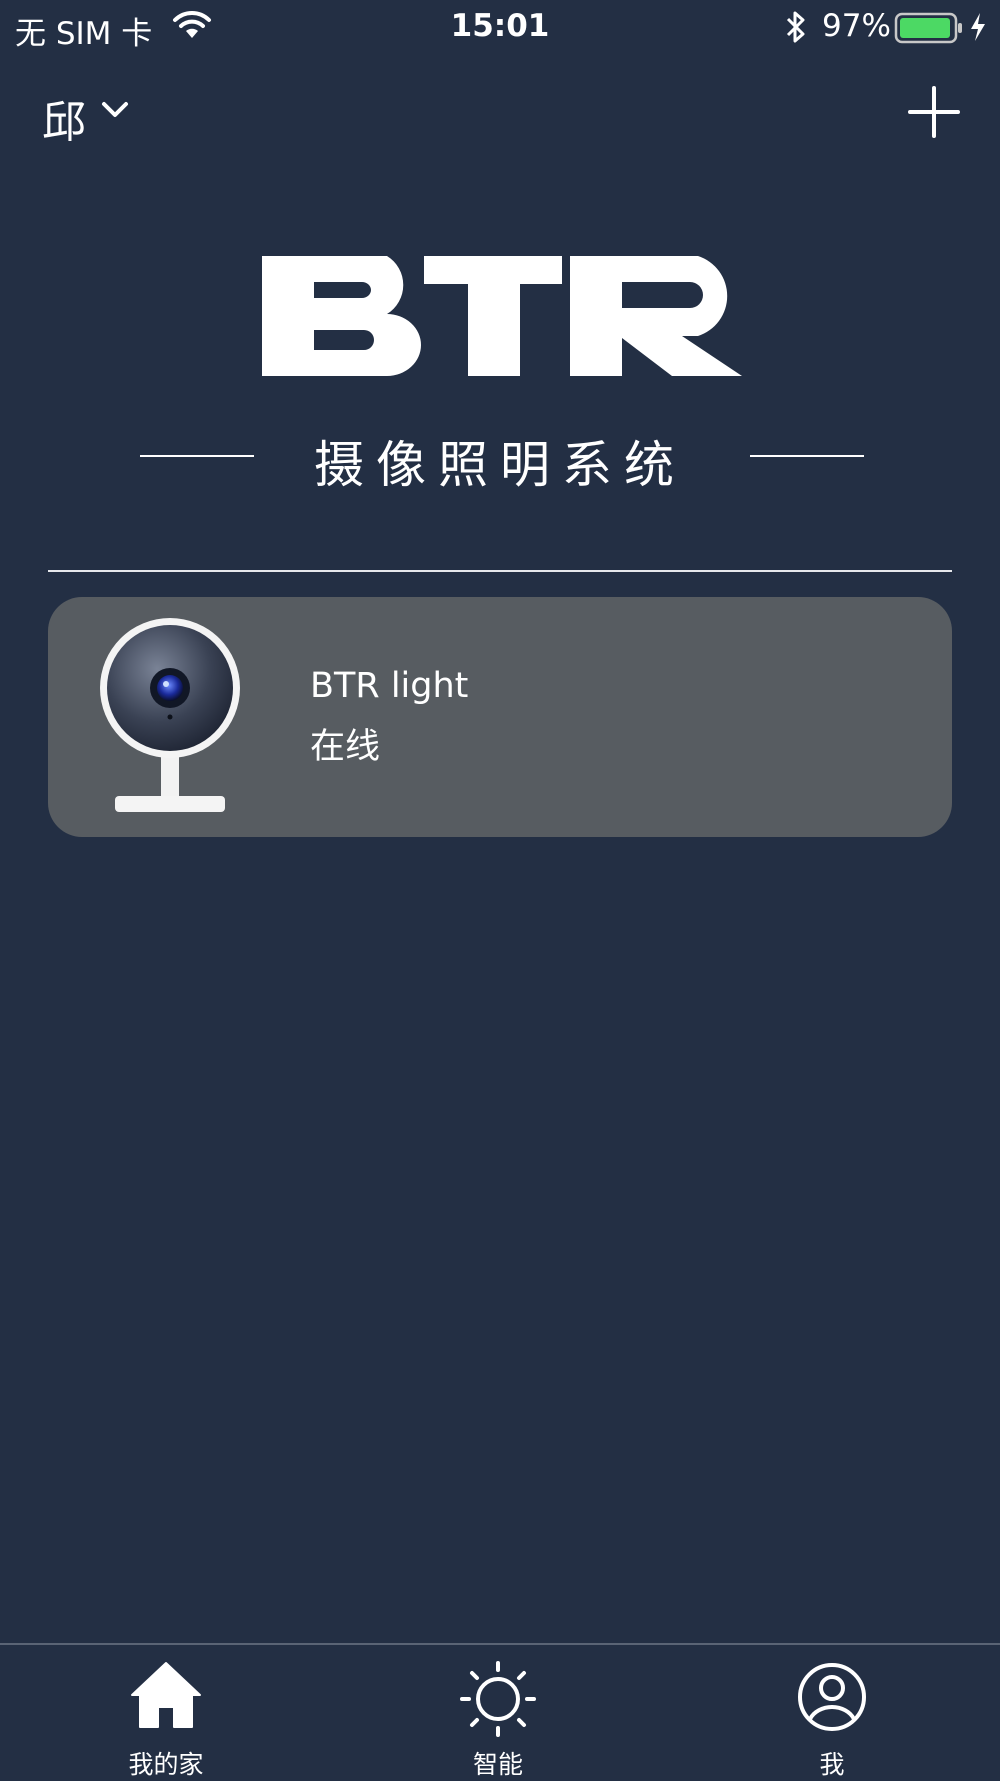 The height and width of the screenshot is (1781, 1000). I want to click on sun-icon, so click(498, 1699).